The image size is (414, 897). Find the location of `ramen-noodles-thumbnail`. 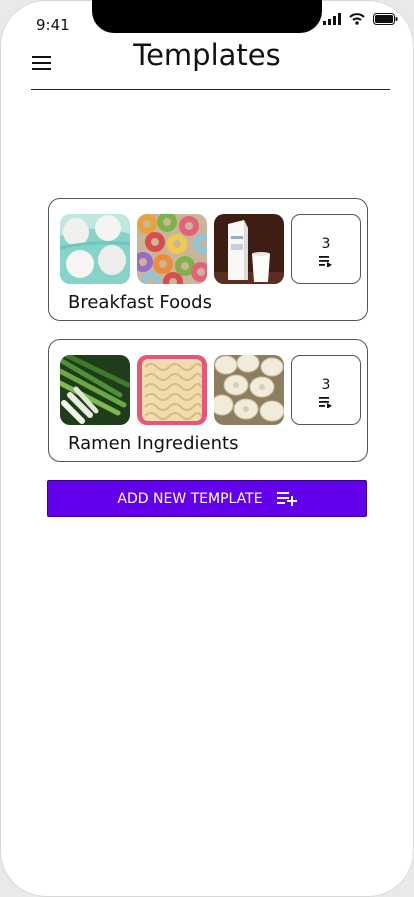

ramen-noodles-thumbnail is located at coordinates (172, 390).